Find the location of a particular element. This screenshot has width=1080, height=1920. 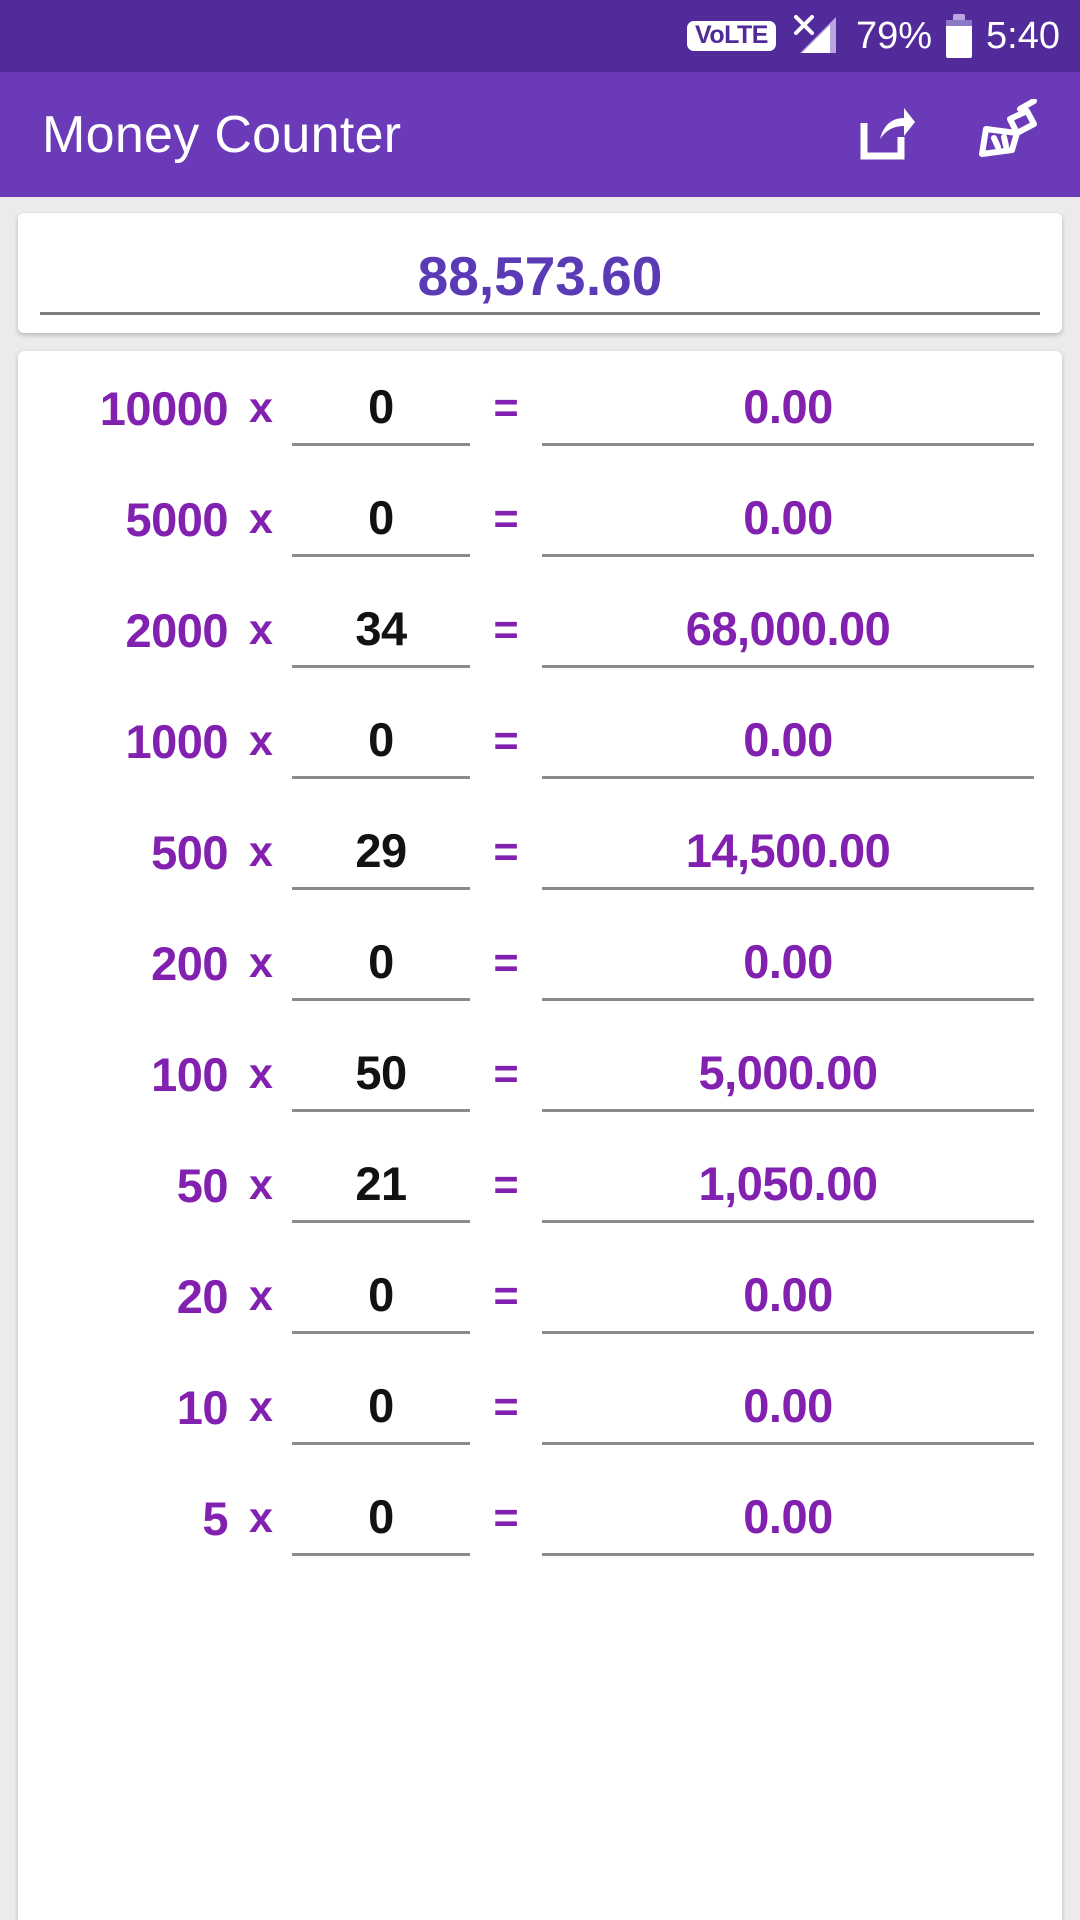

amount-value: 5,000.00 is located at coordinates (788, 1072).